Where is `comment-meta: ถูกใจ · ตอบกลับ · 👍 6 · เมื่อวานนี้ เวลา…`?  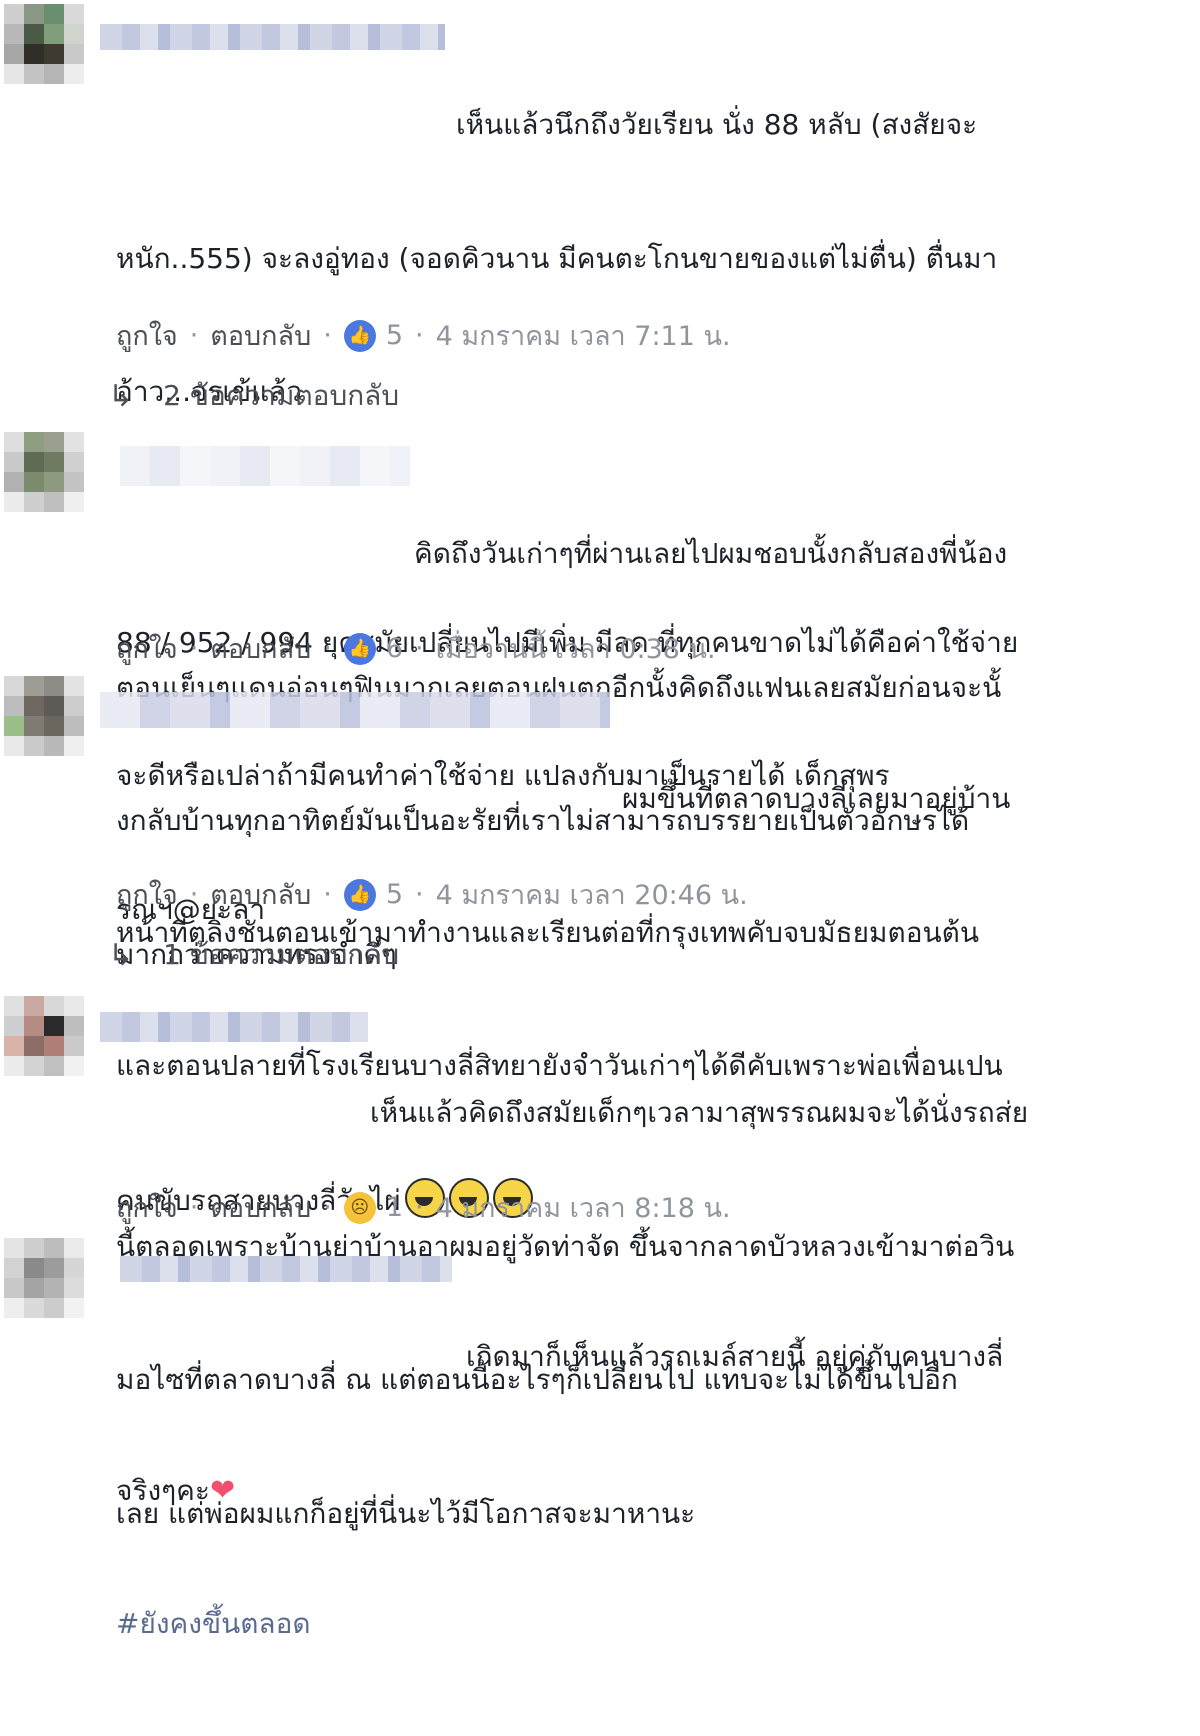
comment-meta: ถูกใจ · ตอบกลับ · 👍 6 · เมื่อวานนี้ เวลา… is located at coordinates (416, 648).